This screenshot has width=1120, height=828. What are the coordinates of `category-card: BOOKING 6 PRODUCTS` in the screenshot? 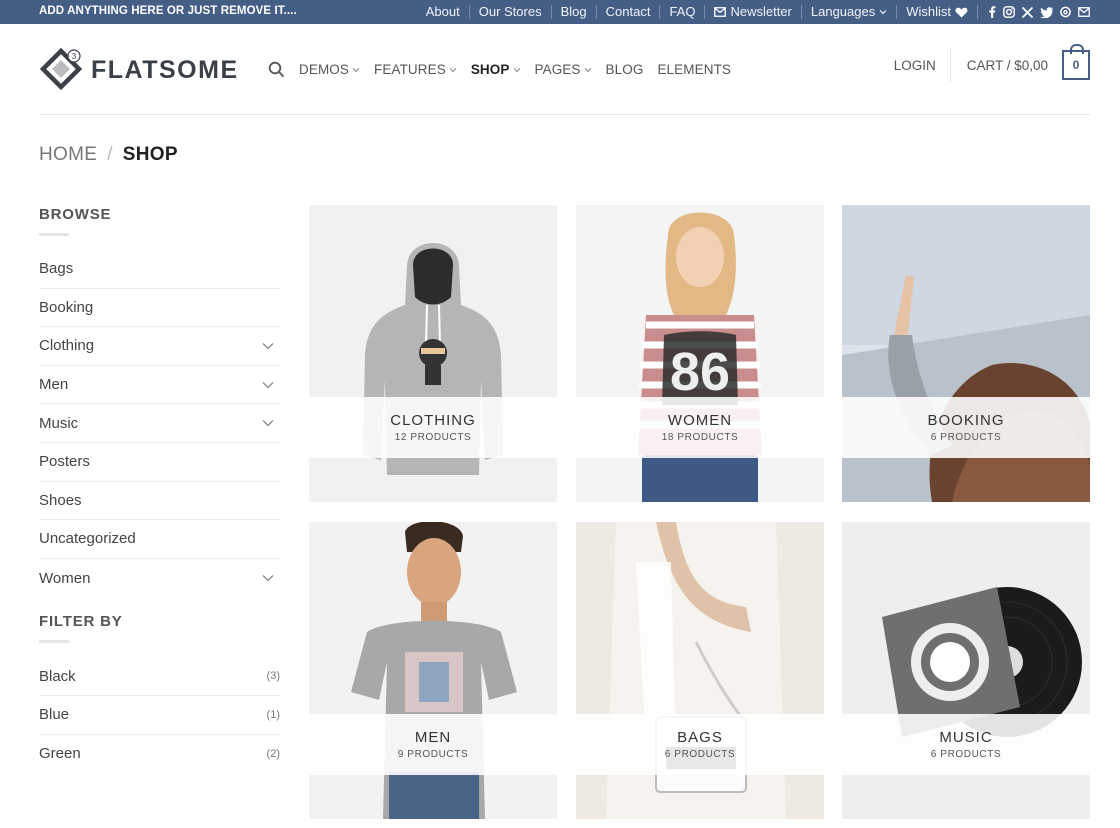 It's located at (966, 353).